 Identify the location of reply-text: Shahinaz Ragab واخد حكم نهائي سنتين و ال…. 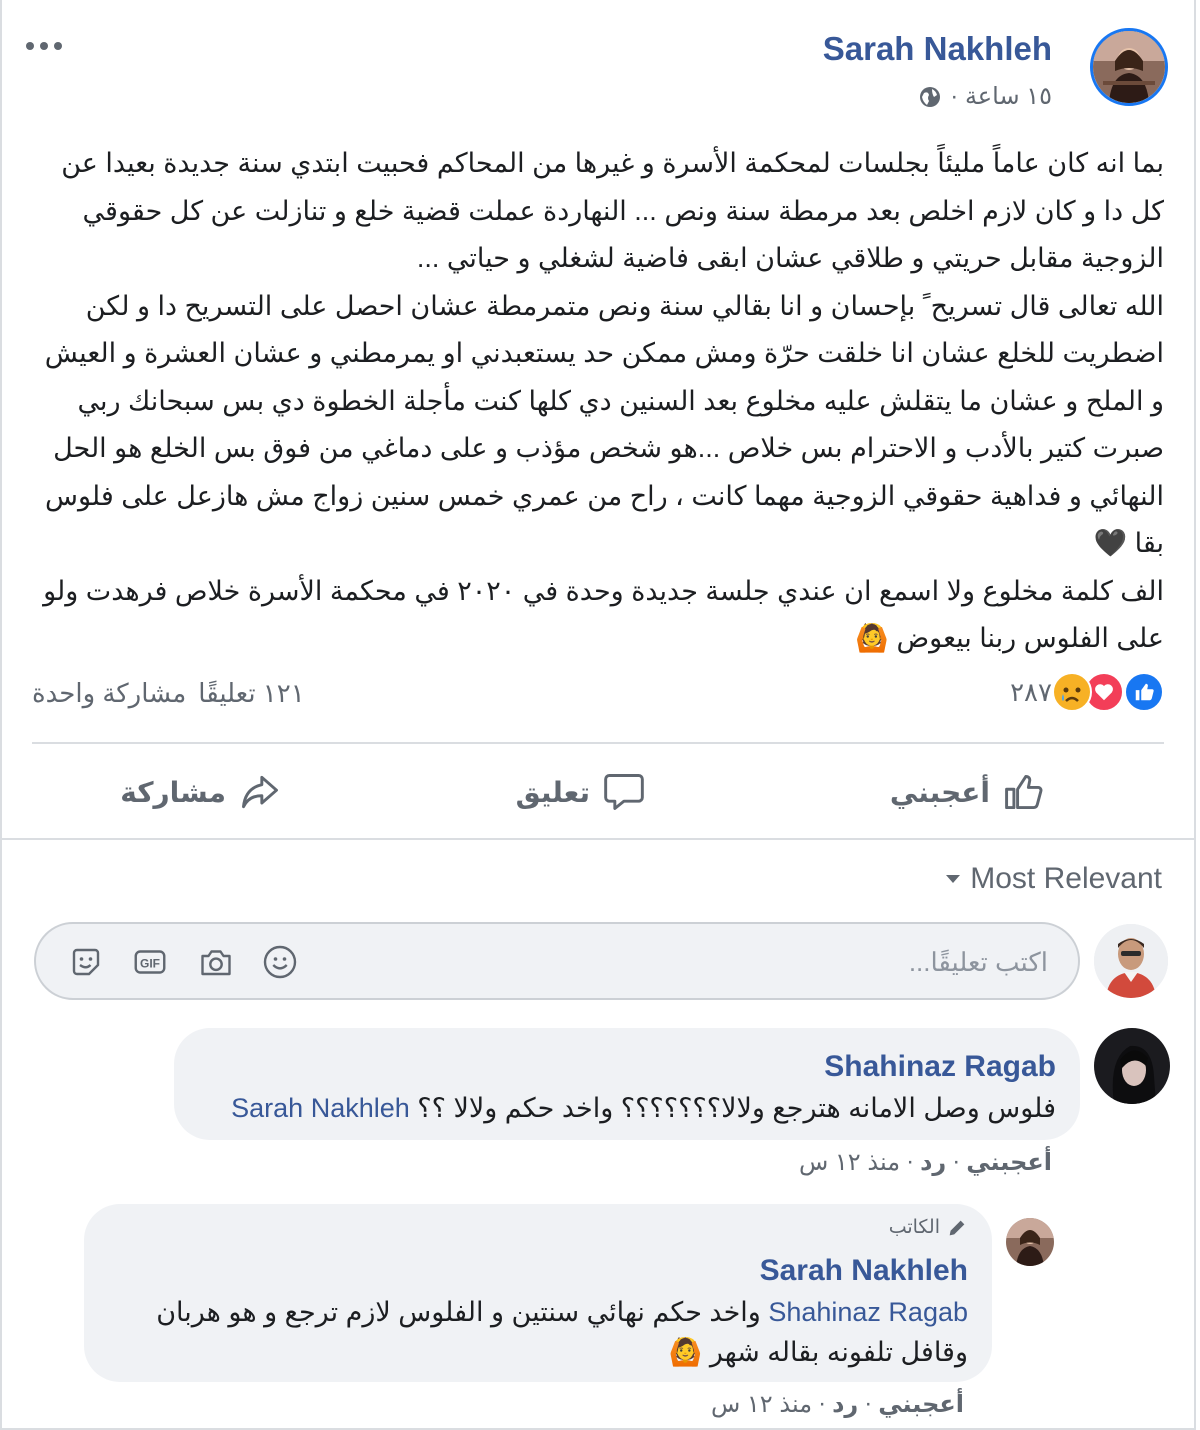
(538, 1332).